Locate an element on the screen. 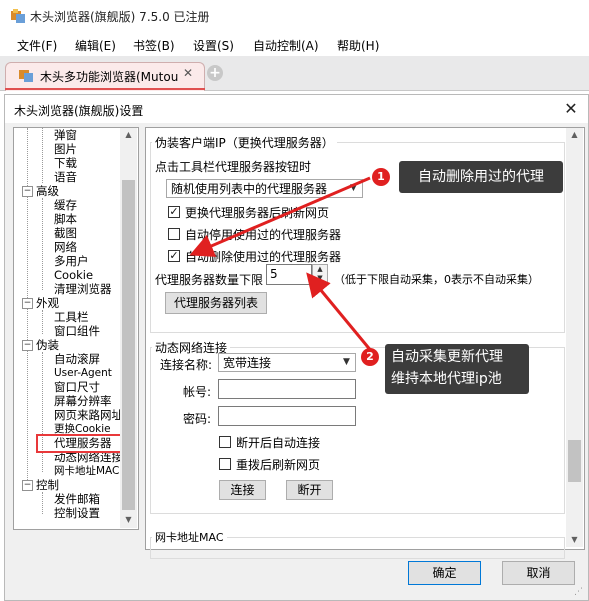 Image resolution: width=589 pixels, height=601 pixels. annotation-callout-2-line2: 维持本地代理ip池 is located at coordinates (446, 379).